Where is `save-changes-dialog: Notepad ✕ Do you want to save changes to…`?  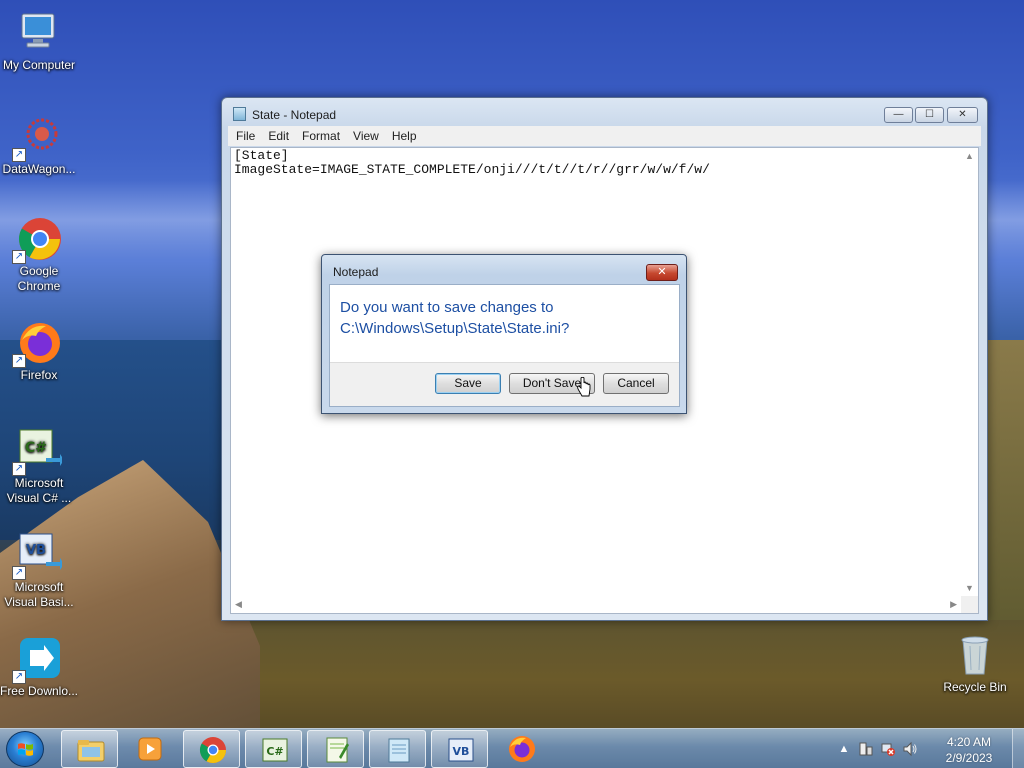 save-changes-dialog: Notepad ✕ Do you want to save changes to… is located at coordinates (504, 334).